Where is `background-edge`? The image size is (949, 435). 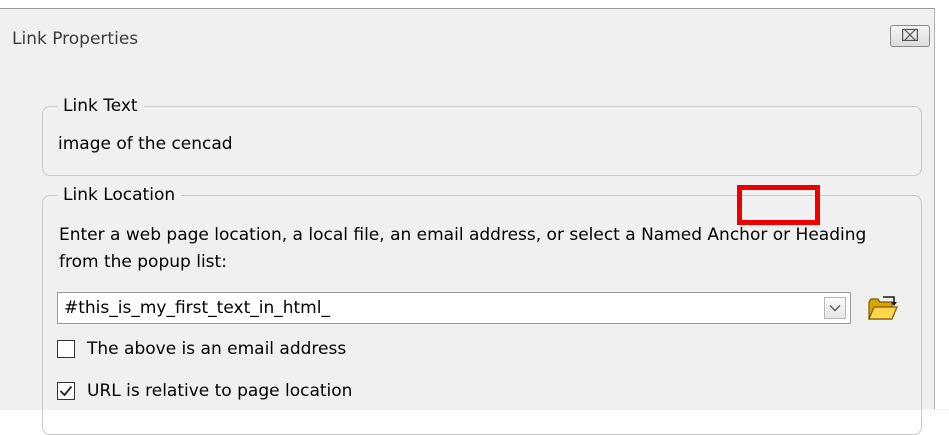 background-edge is located at coordinates (941, 208).